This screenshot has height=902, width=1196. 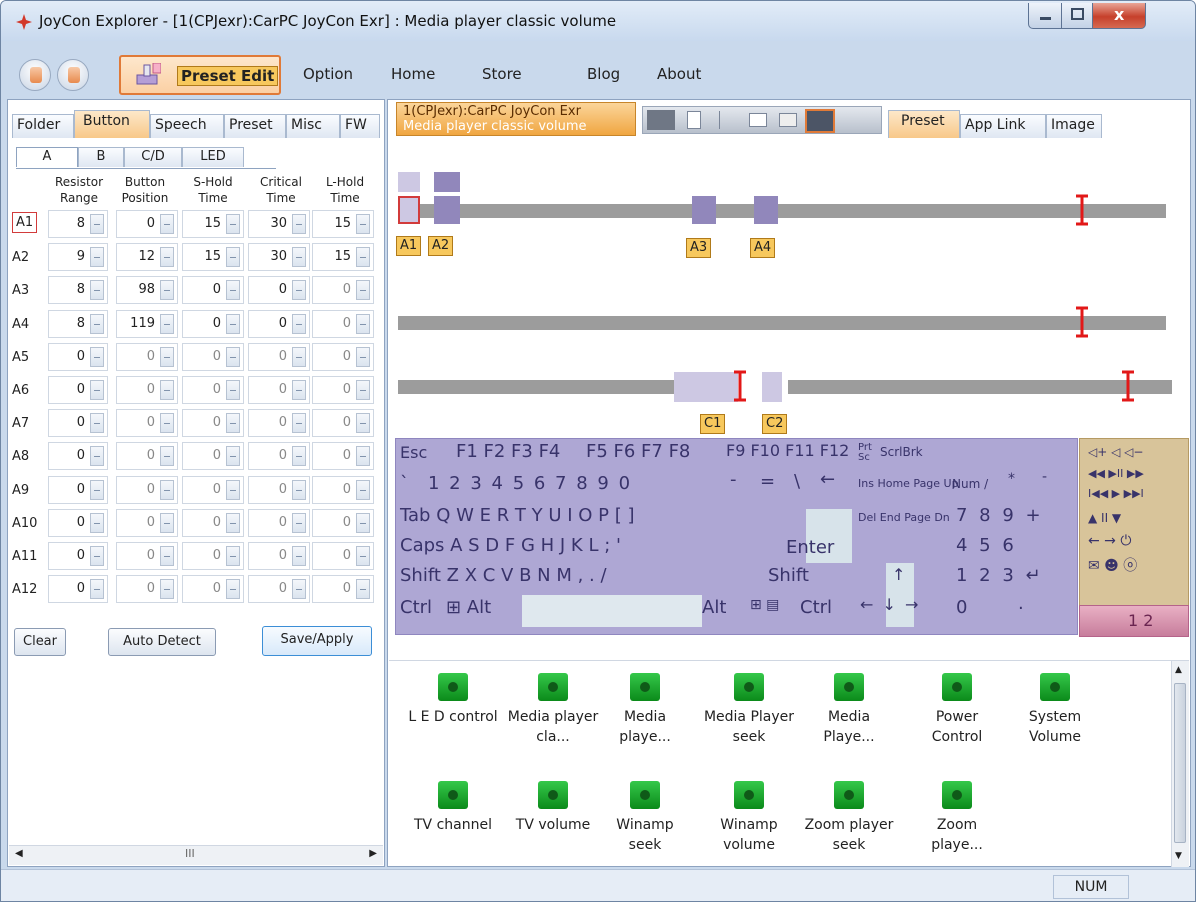 What do you see at coordinates (908, 483) in the screenshot?
I see `keys-ins-home-pgup: Ins Home Page Up` at bounding box center [908, 483].